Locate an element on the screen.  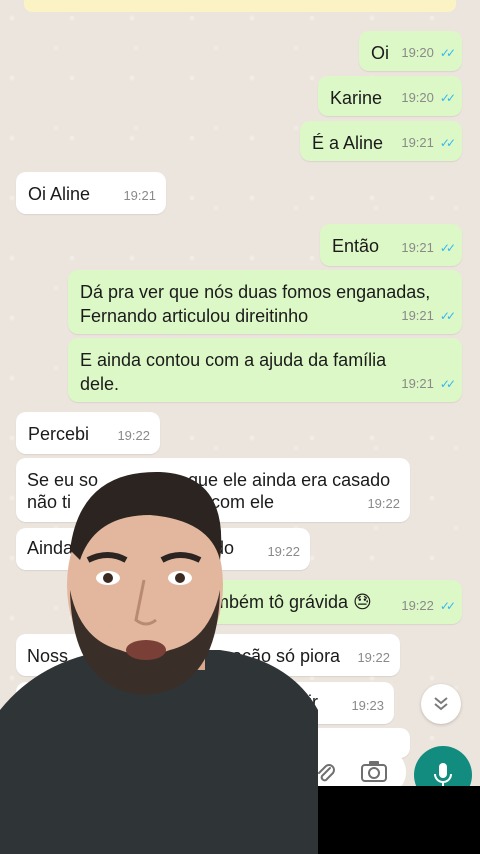
message-meta: 19:21 is located at coordinates (139, 196).